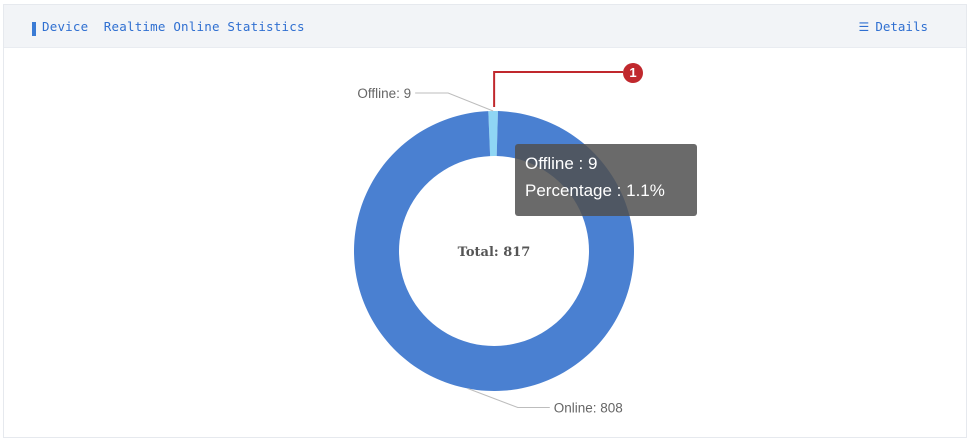 The image size is (970, 440). What do you see at coordinates (508, 398) in the screenshot?
I see `online-leader-line` at bounding box center [508, 398].